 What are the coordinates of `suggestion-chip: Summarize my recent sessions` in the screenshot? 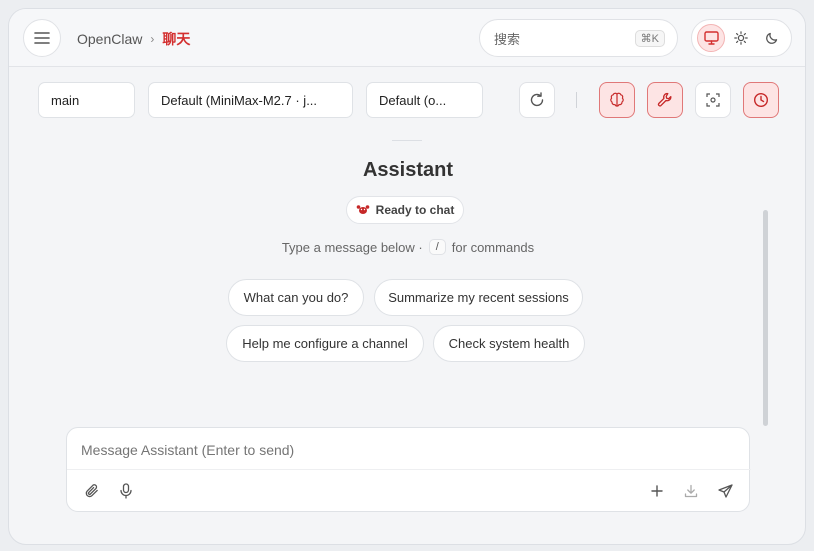 It's located at (478, 297).